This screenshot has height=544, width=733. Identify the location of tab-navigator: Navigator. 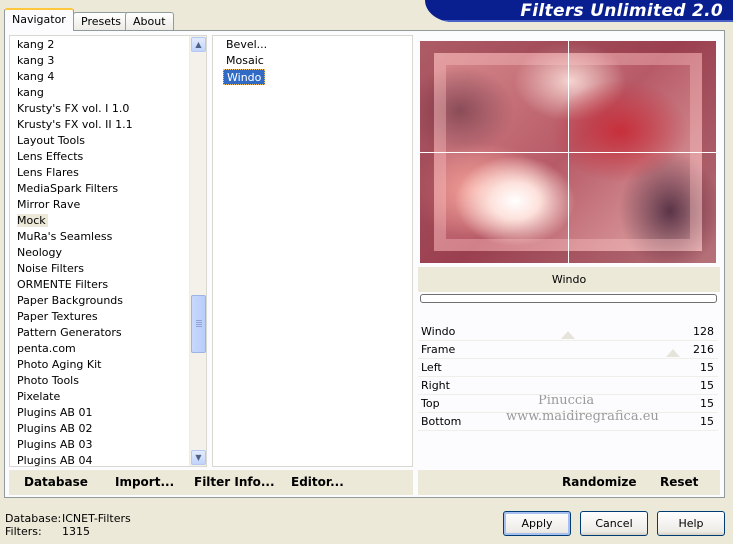
(39, 19).